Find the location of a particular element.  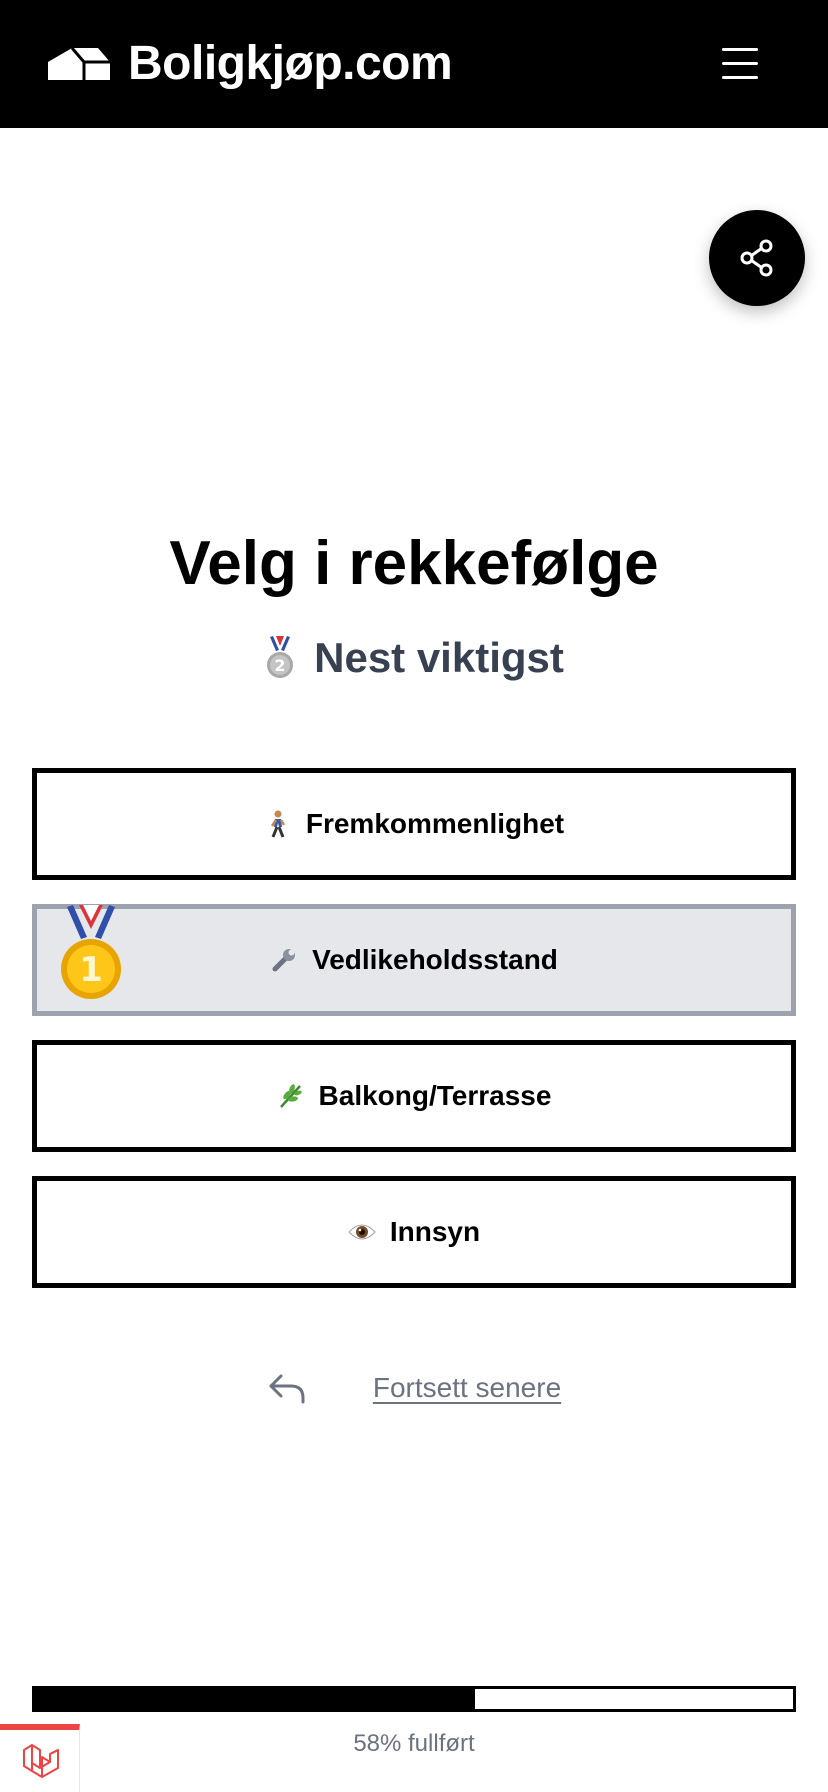

progress-text: 58% fullført is located at coordinates (414, 1743).